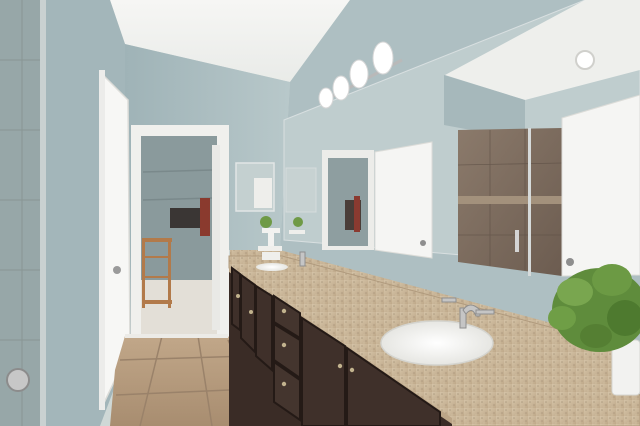 The height and width of the screenshot is (426, 640). I want to click on sink-near, so click(437, 343).